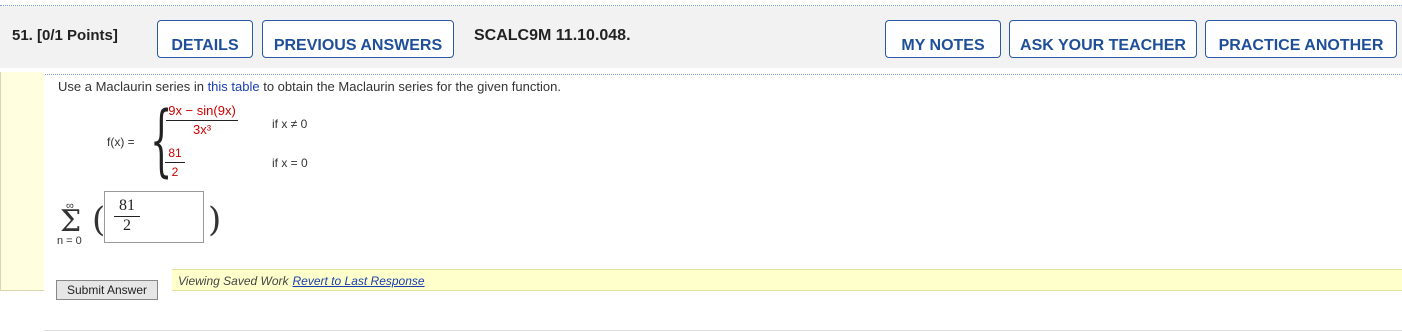 This screenshot has height=332, width=1402. Describe the element at coordinates (127, 225) in the screenshot. I see `answer-denominator: 2` at that location.